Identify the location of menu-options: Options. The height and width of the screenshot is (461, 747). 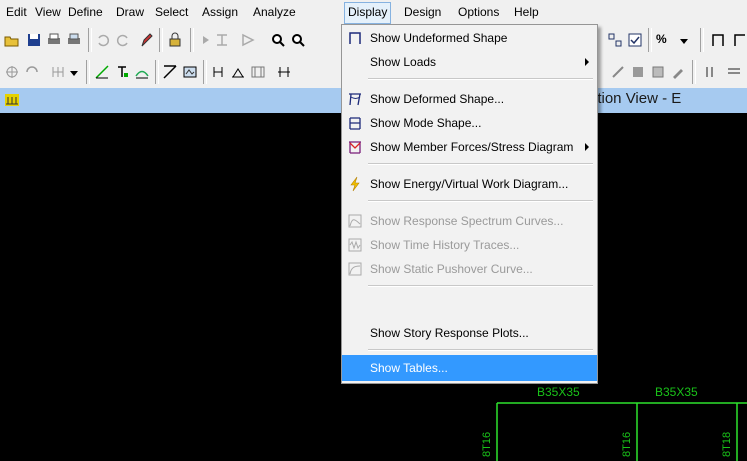
(478, 12).